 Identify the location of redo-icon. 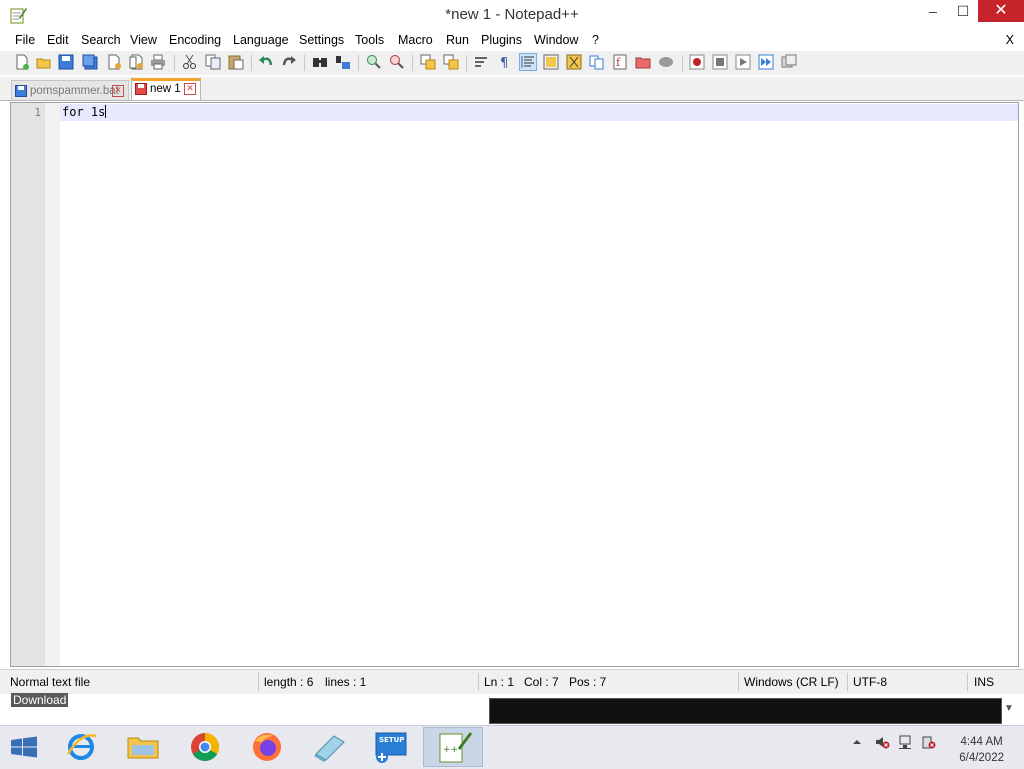
(289, 62).